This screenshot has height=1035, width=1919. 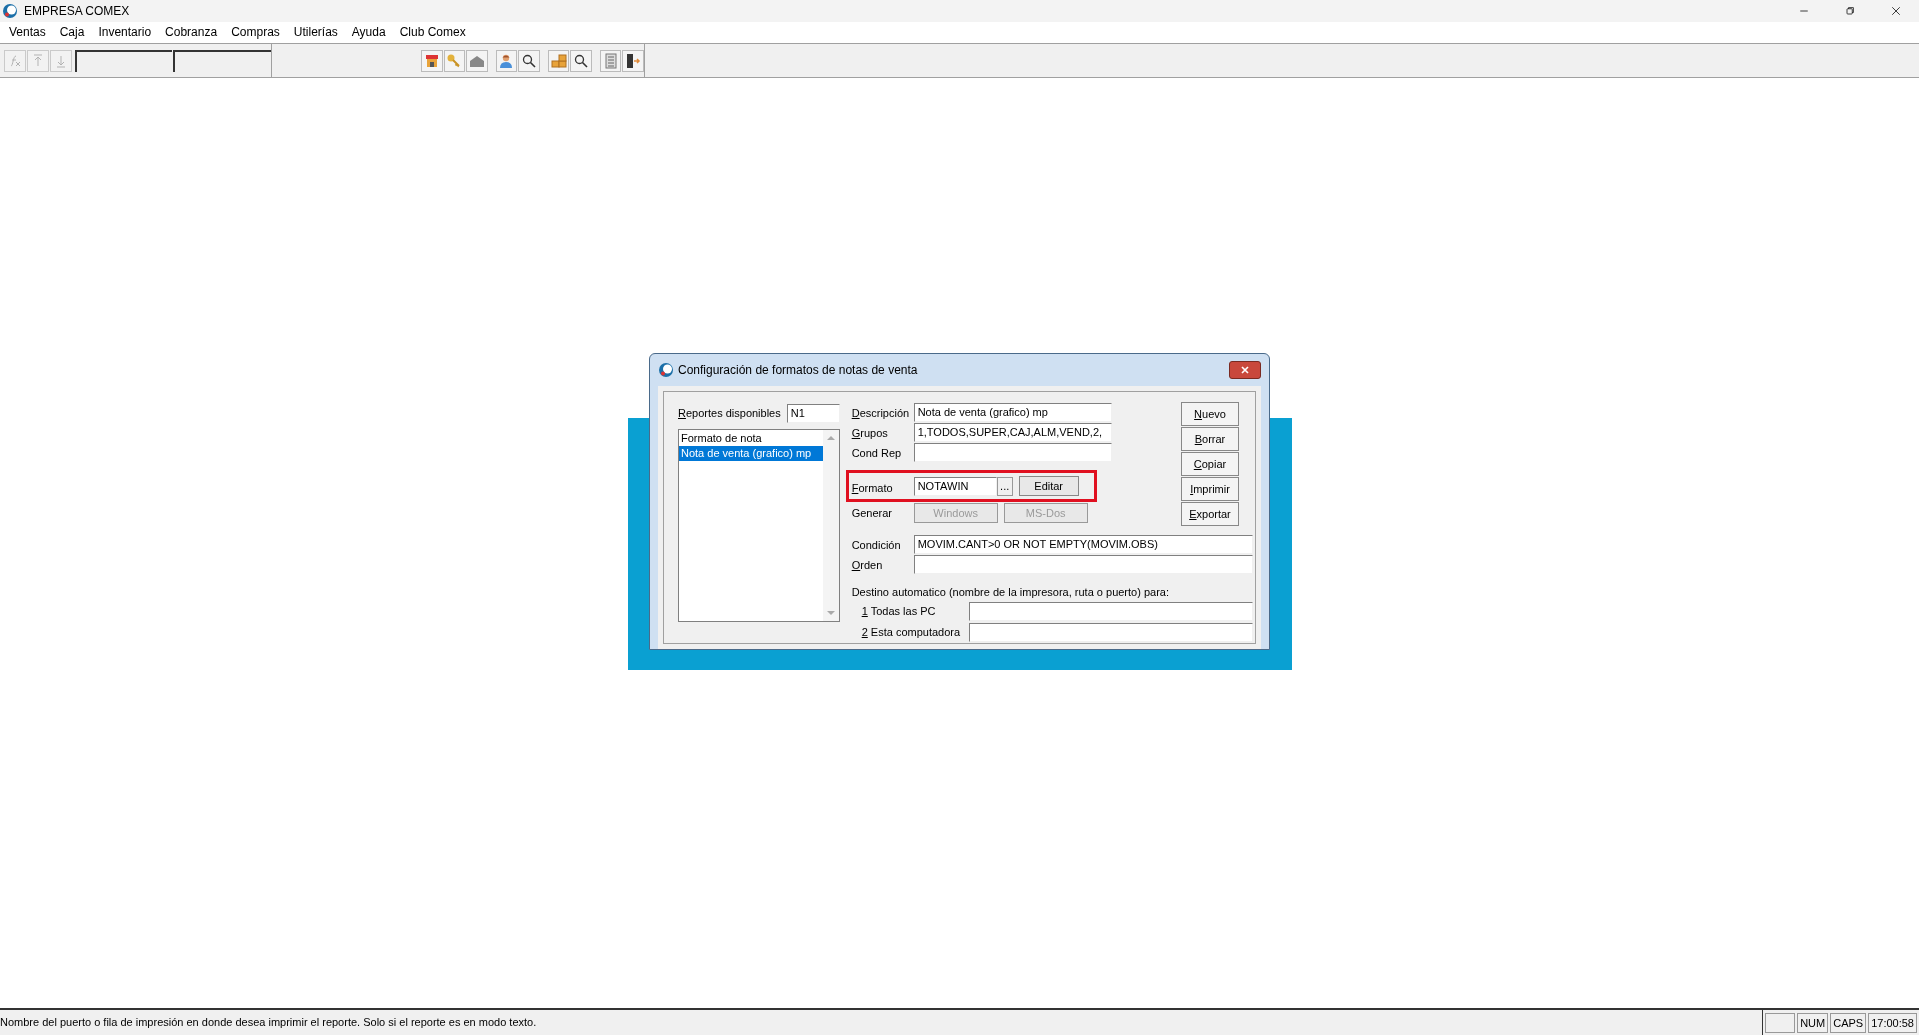 I want to click on text-field: MOVIM.CANT>0 OR NOT EMPTY(MOVIM.OBS), so click(x=1083, y=544).